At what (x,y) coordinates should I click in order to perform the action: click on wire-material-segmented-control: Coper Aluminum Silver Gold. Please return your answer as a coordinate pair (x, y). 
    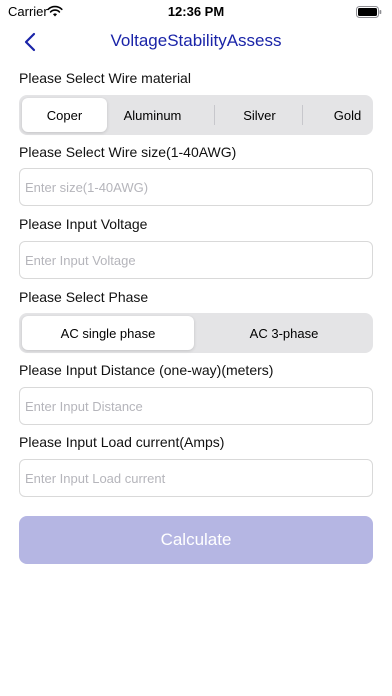
    Looking at the image, I should click on (196, 115).